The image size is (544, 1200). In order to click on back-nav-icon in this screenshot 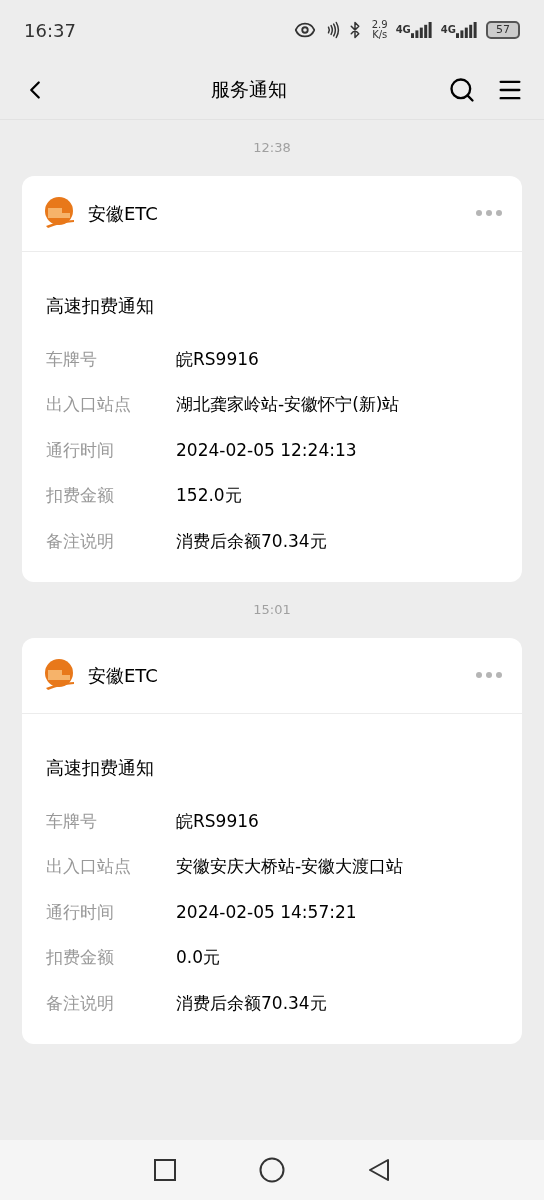, I will do `click(379, 1170)`.